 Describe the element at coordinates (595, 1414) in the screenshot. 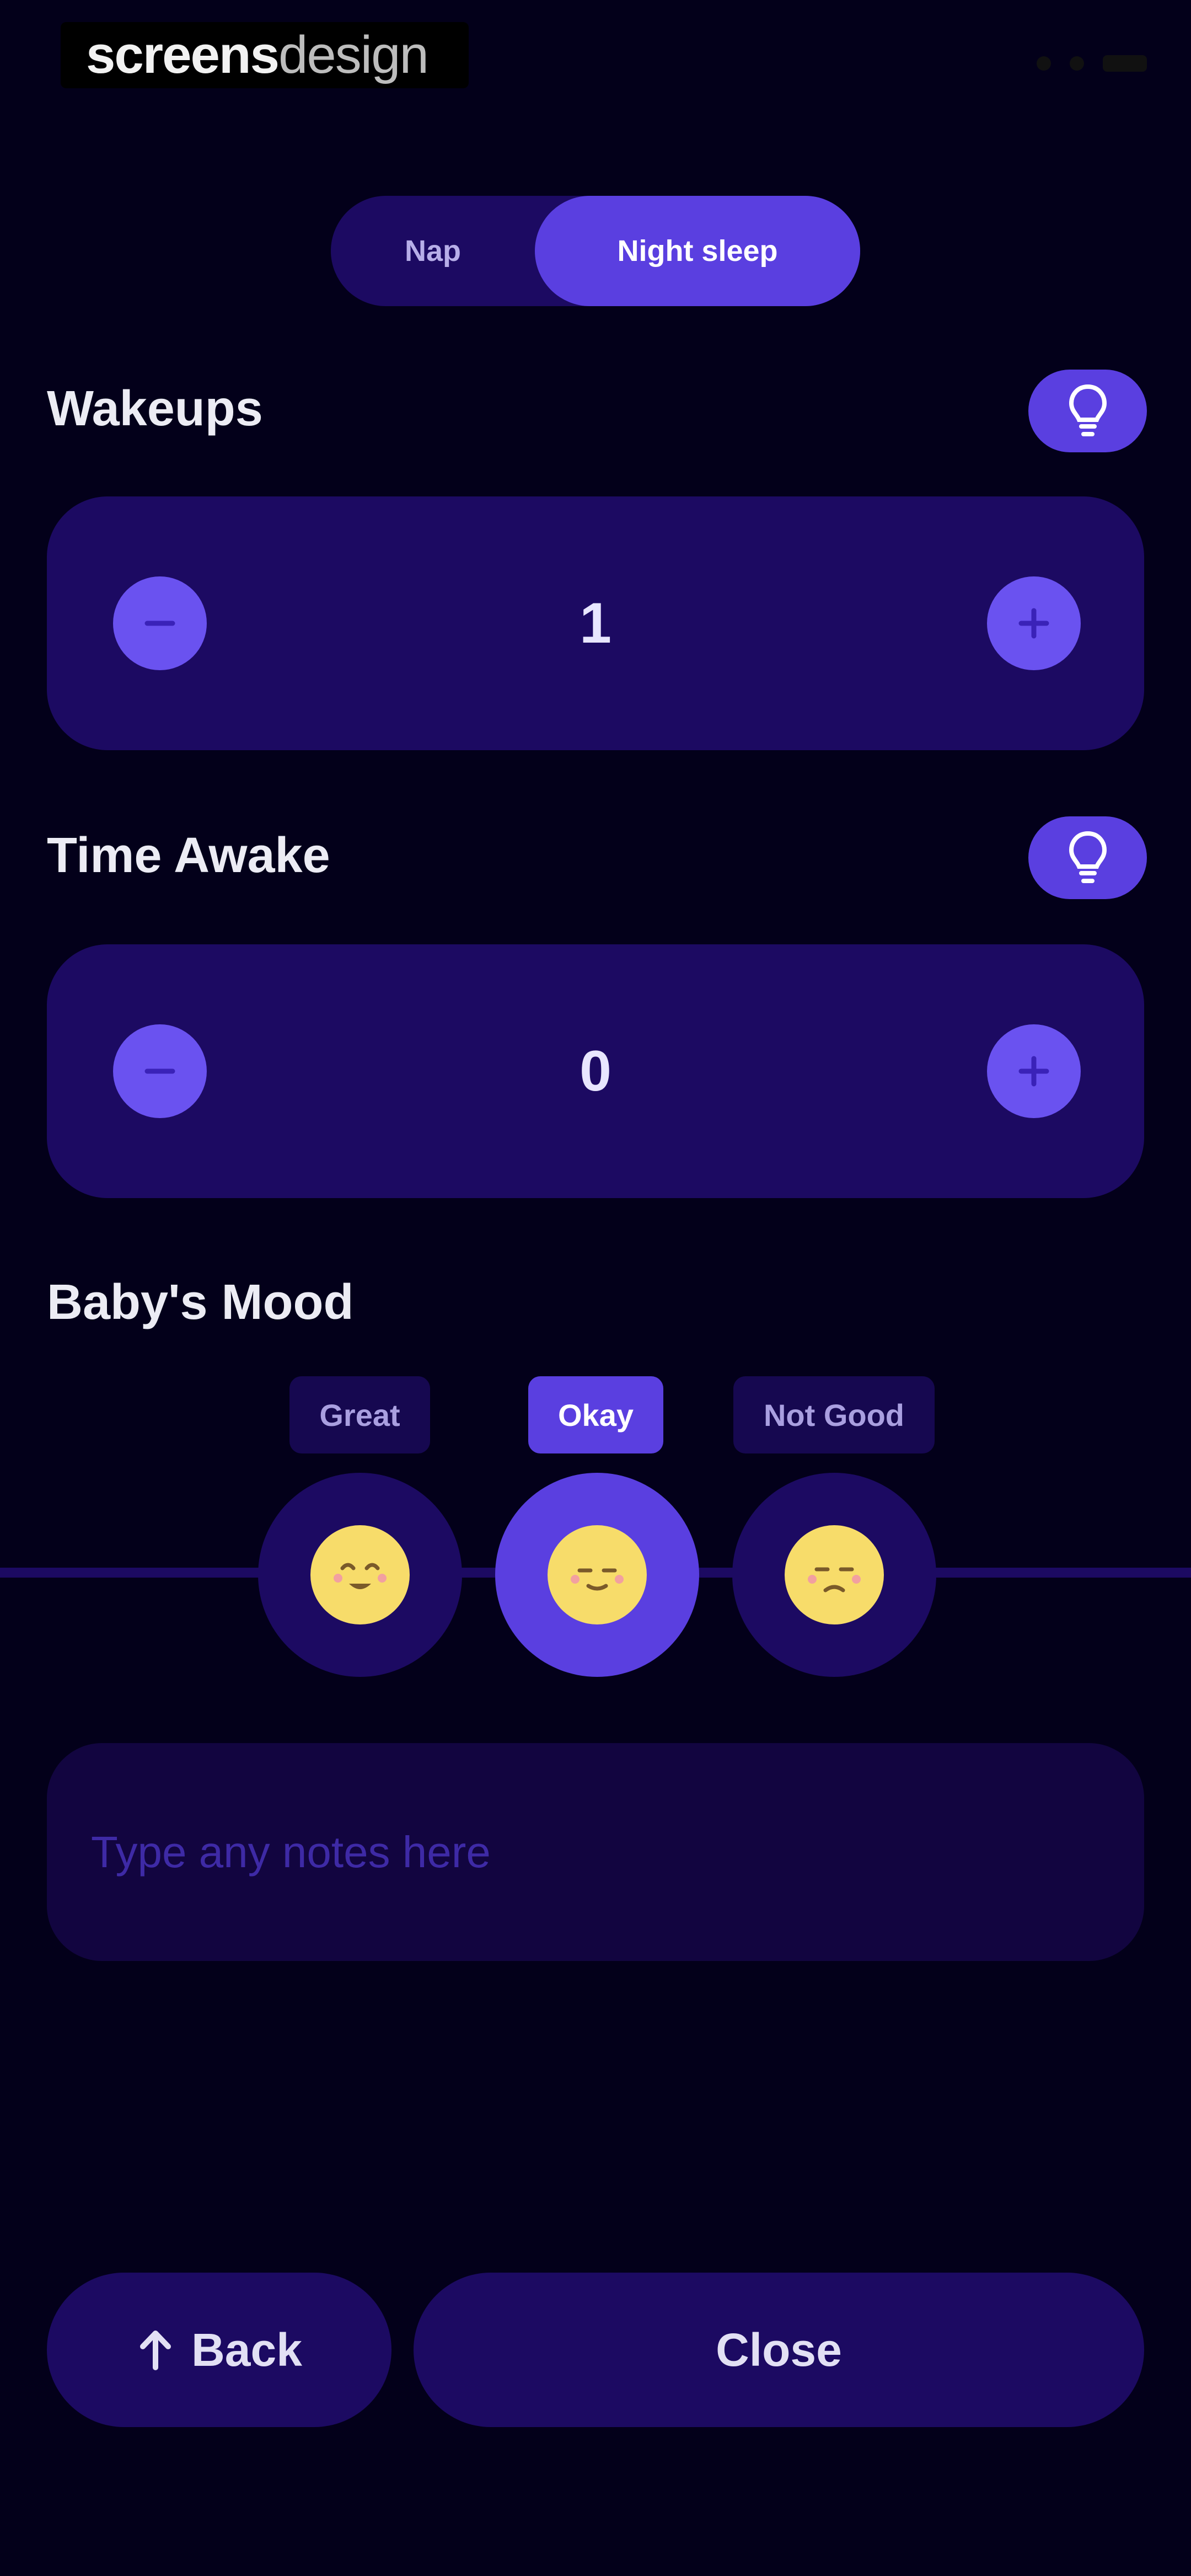

I see `mood-label-okay: Okay` at that location.